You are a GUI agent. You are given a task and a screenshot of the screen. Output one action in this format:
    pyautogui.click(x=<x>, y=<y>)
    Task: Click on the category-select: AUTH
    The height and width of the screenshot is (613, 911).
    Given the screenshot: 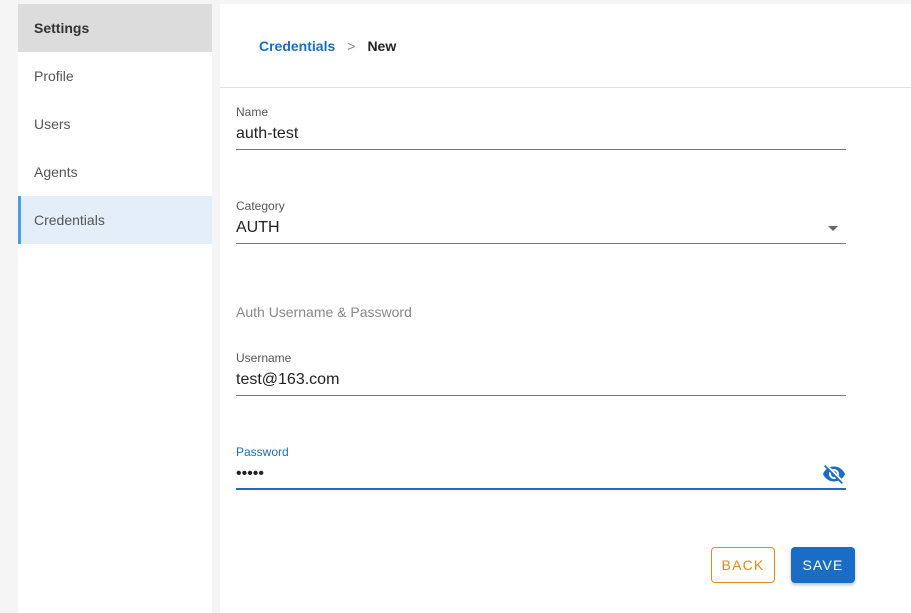 What is the action you would take?
    pyautogui.click(x=541, y=228)
    